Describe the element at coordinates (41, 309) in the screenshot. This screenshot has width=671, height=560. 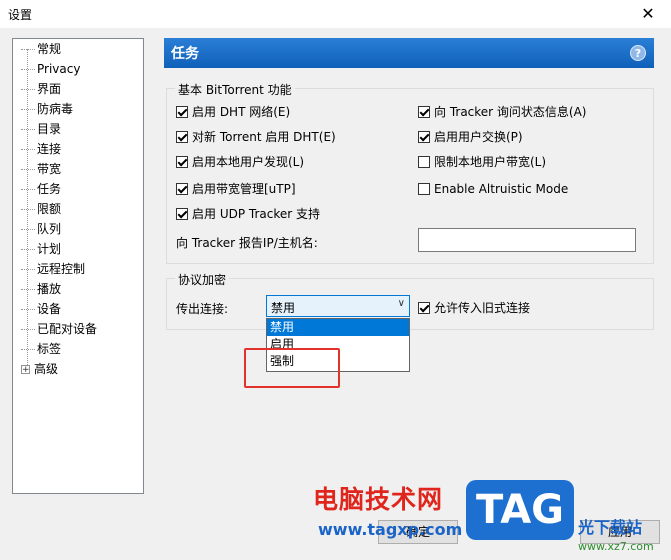
I see `tree-item-devices: 设备` at that location.